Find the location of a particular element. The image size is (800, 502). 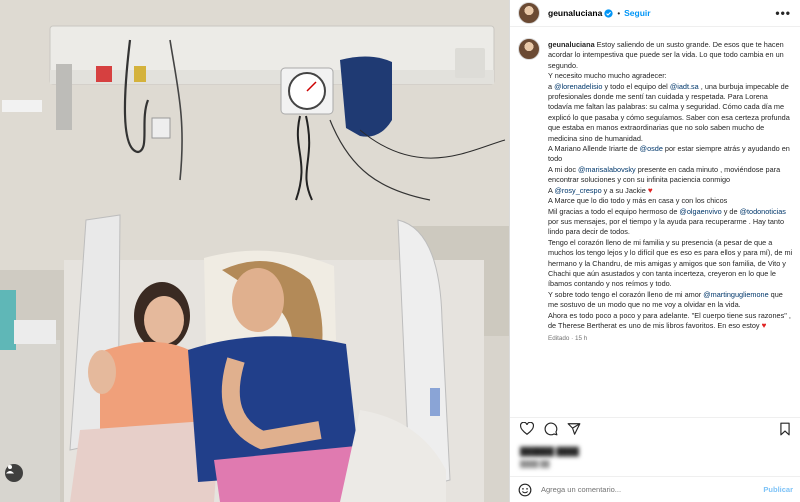

caption-username: geunaluciana is located at coordinates (571, 44).